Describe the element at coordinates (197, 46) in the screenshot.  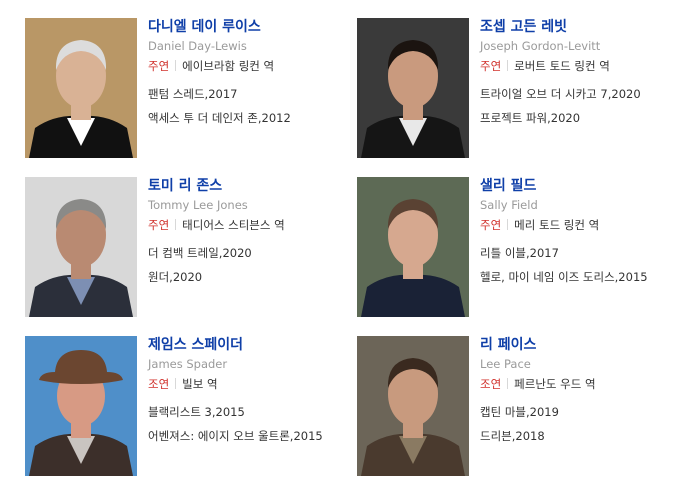
I see `actor-english-name: Daniel Day-Lewis` at that location.